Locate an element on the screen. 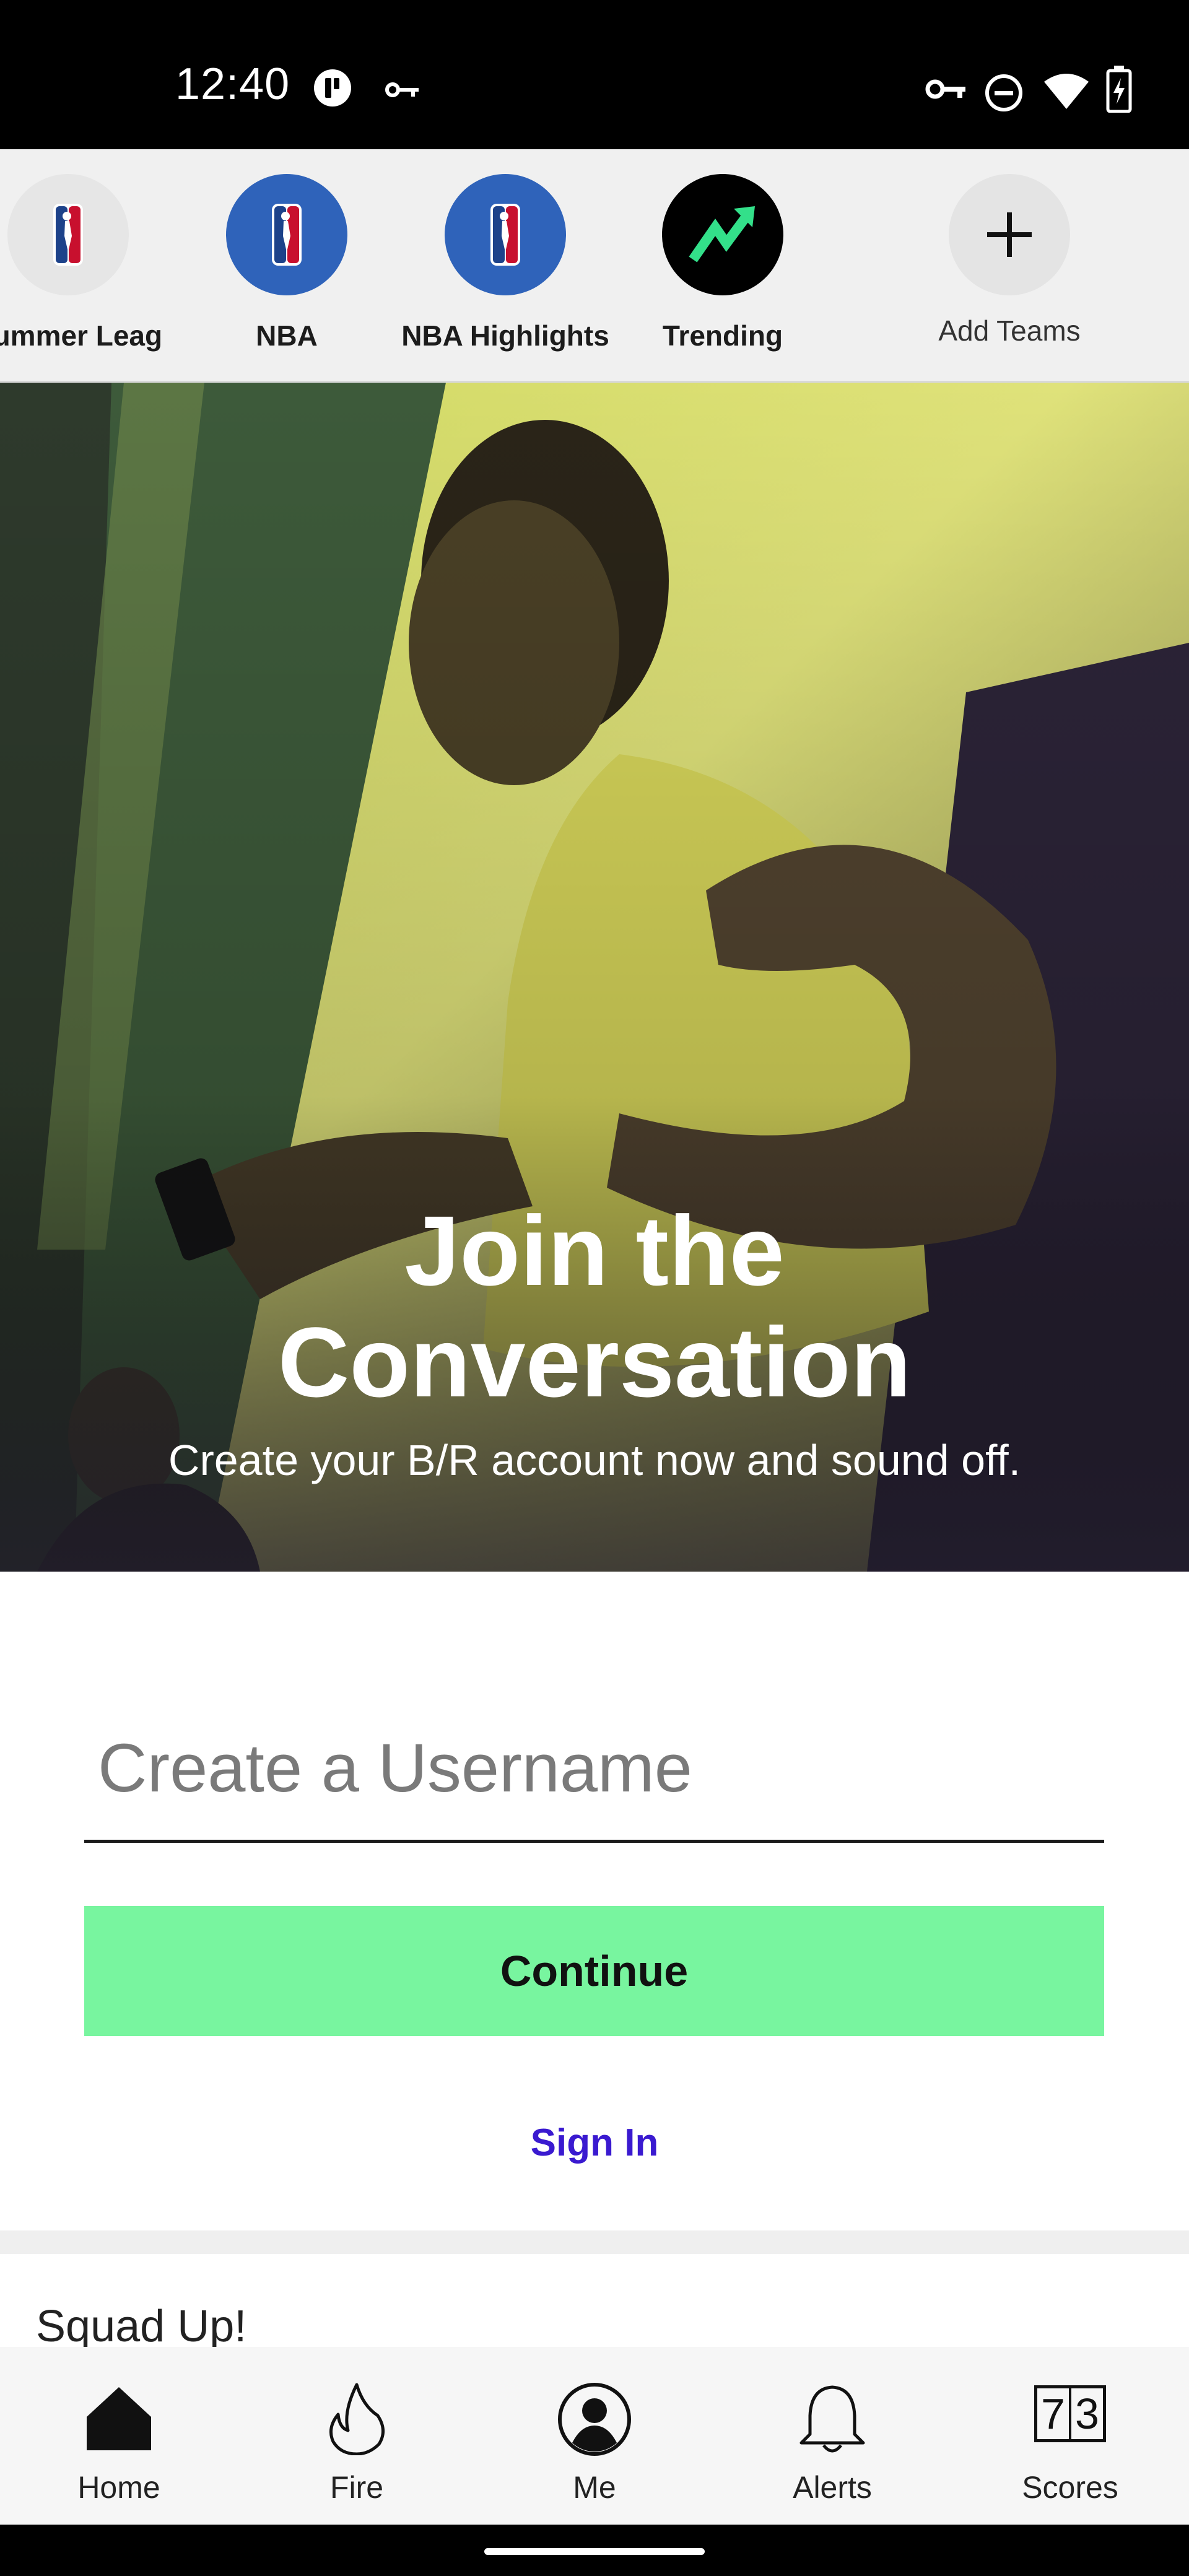  hero-title-line1: Join the is located at coordinates (594, 1250).